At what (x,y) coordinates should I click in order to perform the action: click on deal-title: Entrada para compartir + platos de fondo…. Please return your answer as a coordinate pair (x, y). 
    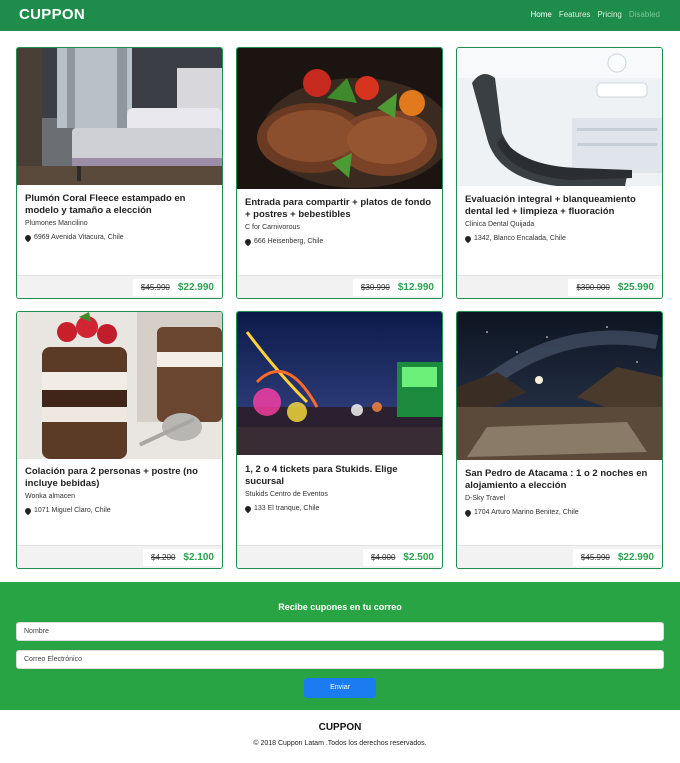
    Looking at the image, I should click on (340, 209).